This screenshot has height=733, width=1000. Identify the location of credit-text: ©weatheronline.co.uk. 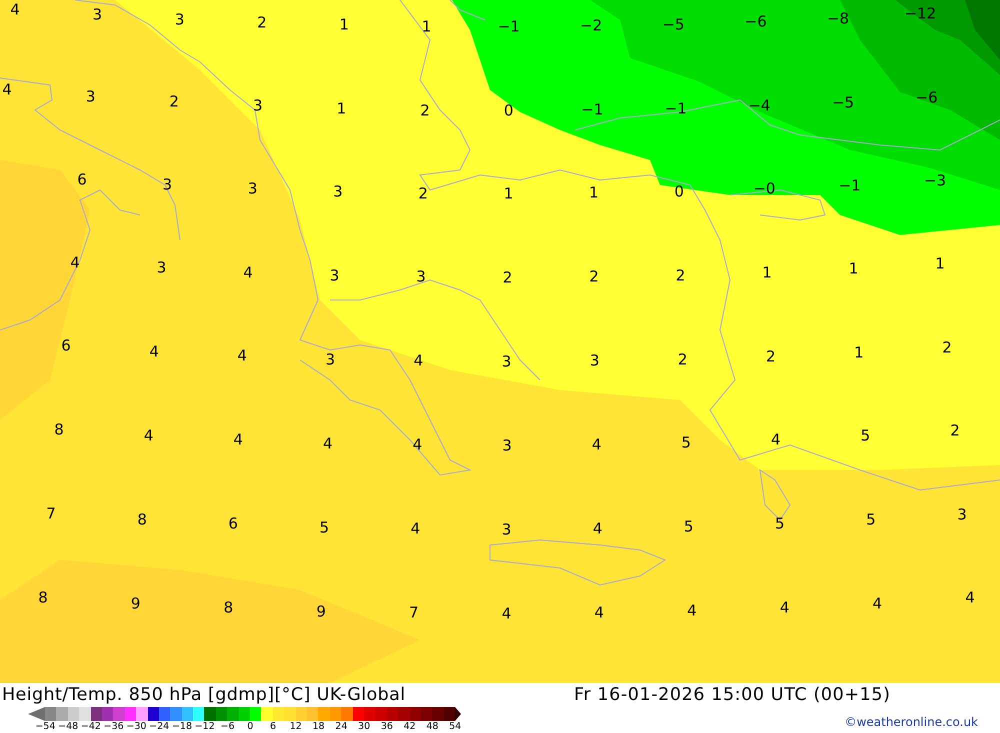
(911, 722).